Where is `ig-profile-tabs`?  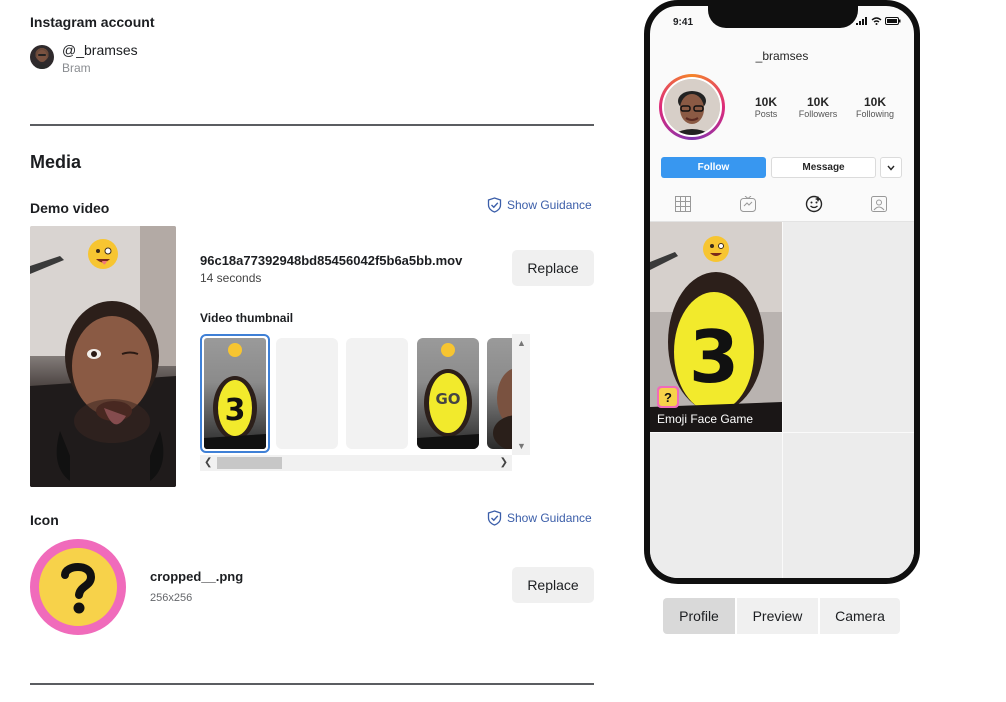 ig-profile-tabs is located at coordinates (782, 207).